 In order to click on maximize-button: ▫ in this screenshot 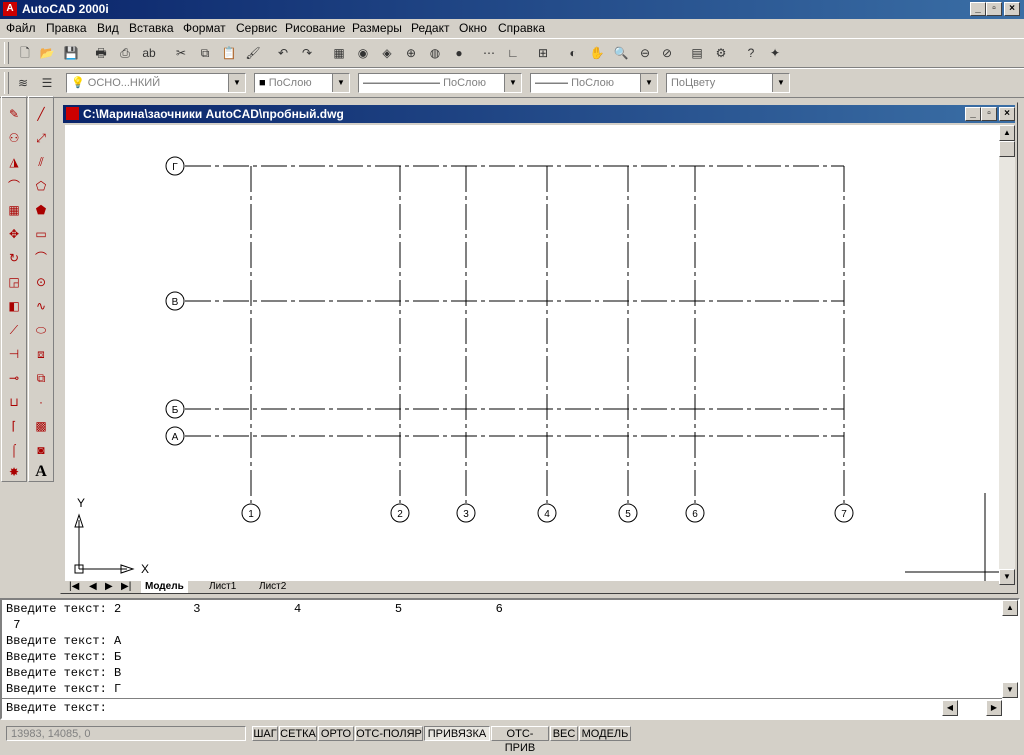, I will do `click(994, 9)`.